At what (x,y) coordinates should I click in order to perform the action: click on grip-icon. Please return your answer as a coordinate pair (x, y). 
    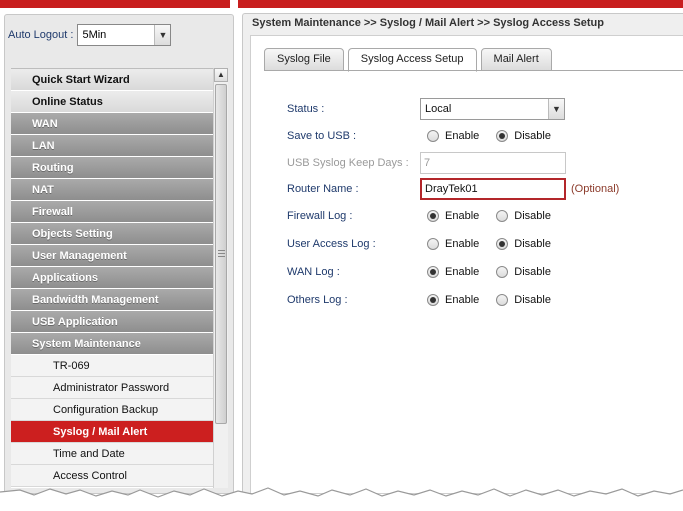
    Looking at the image, I should click on (221, 253).